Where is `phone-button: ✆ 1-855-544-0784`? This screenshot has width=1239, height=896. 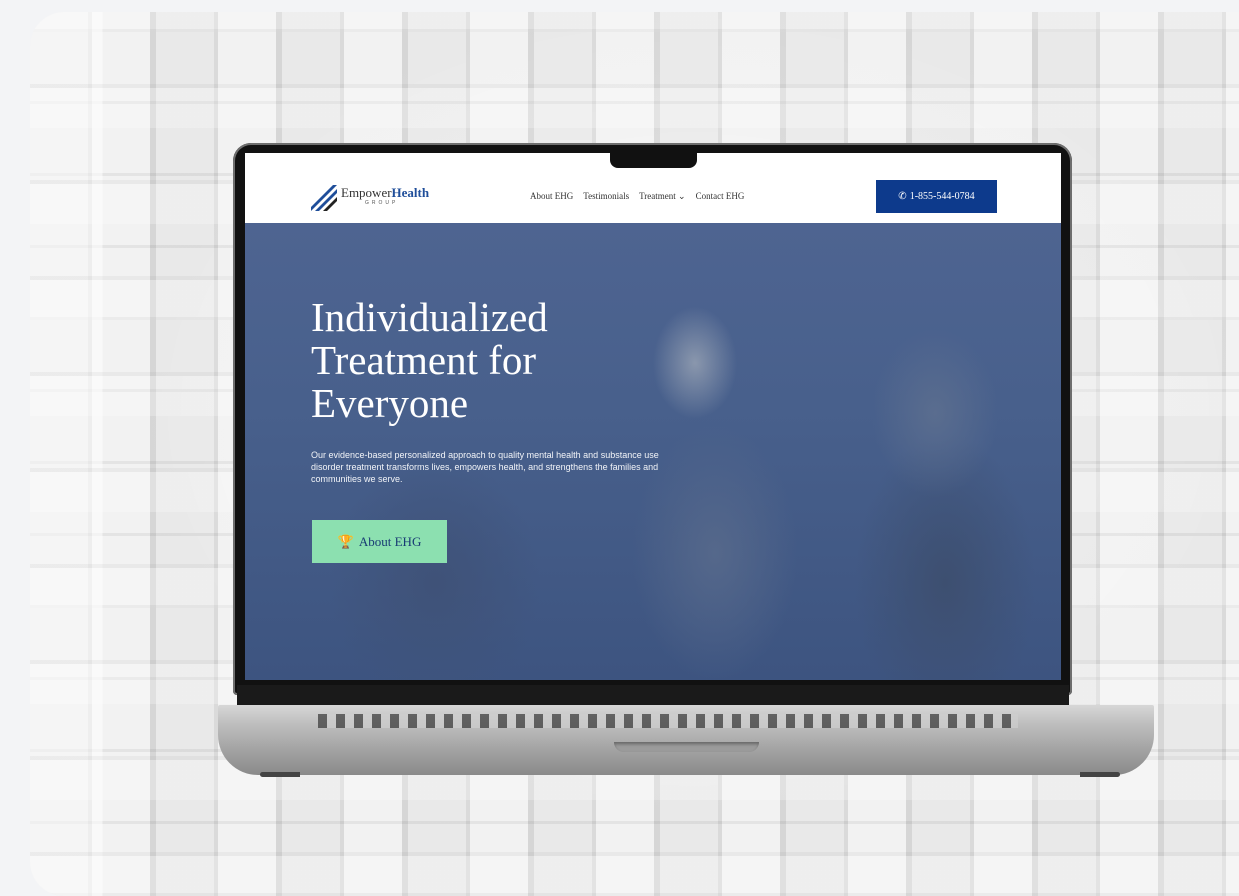
phone-button: ✆ 1-855-544-0784 is located at coordinates (936, 196).